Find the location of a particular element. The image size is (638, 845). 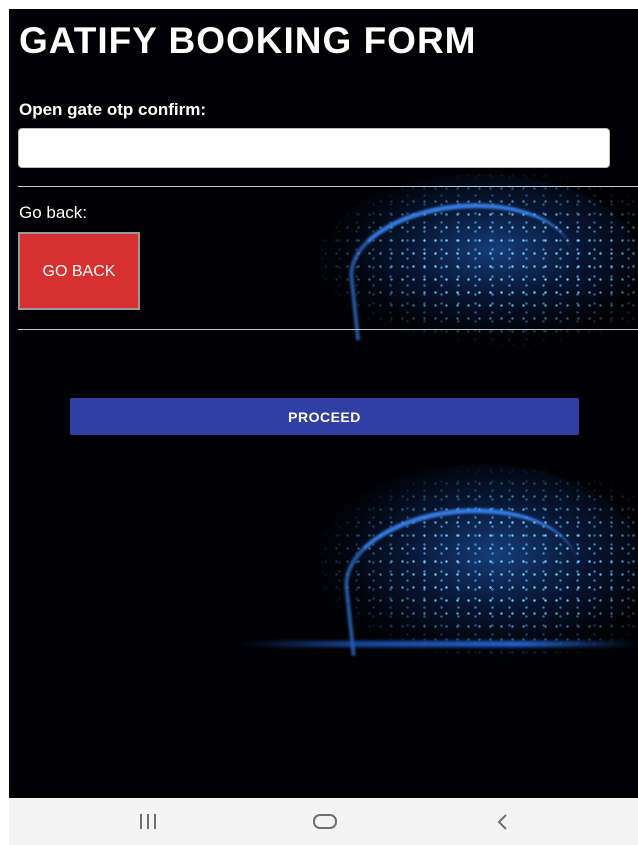

recents-button is located at coordinates (148, 821).